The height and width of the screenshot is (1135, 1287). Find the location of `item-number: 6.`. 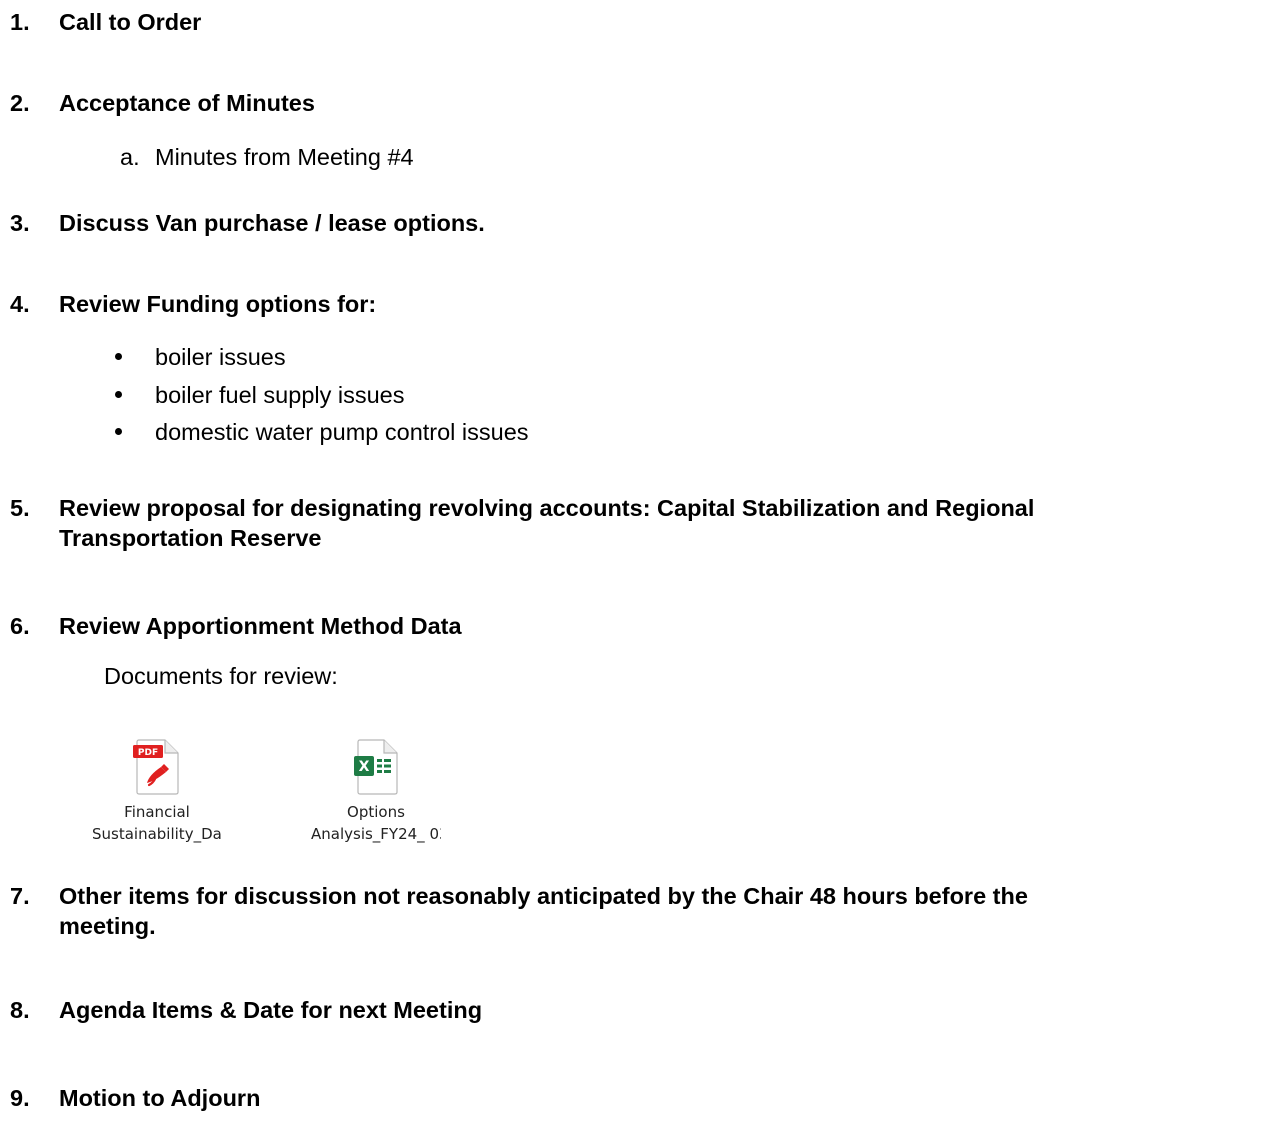

item-number: 6. is located at coordinates (20, 626).